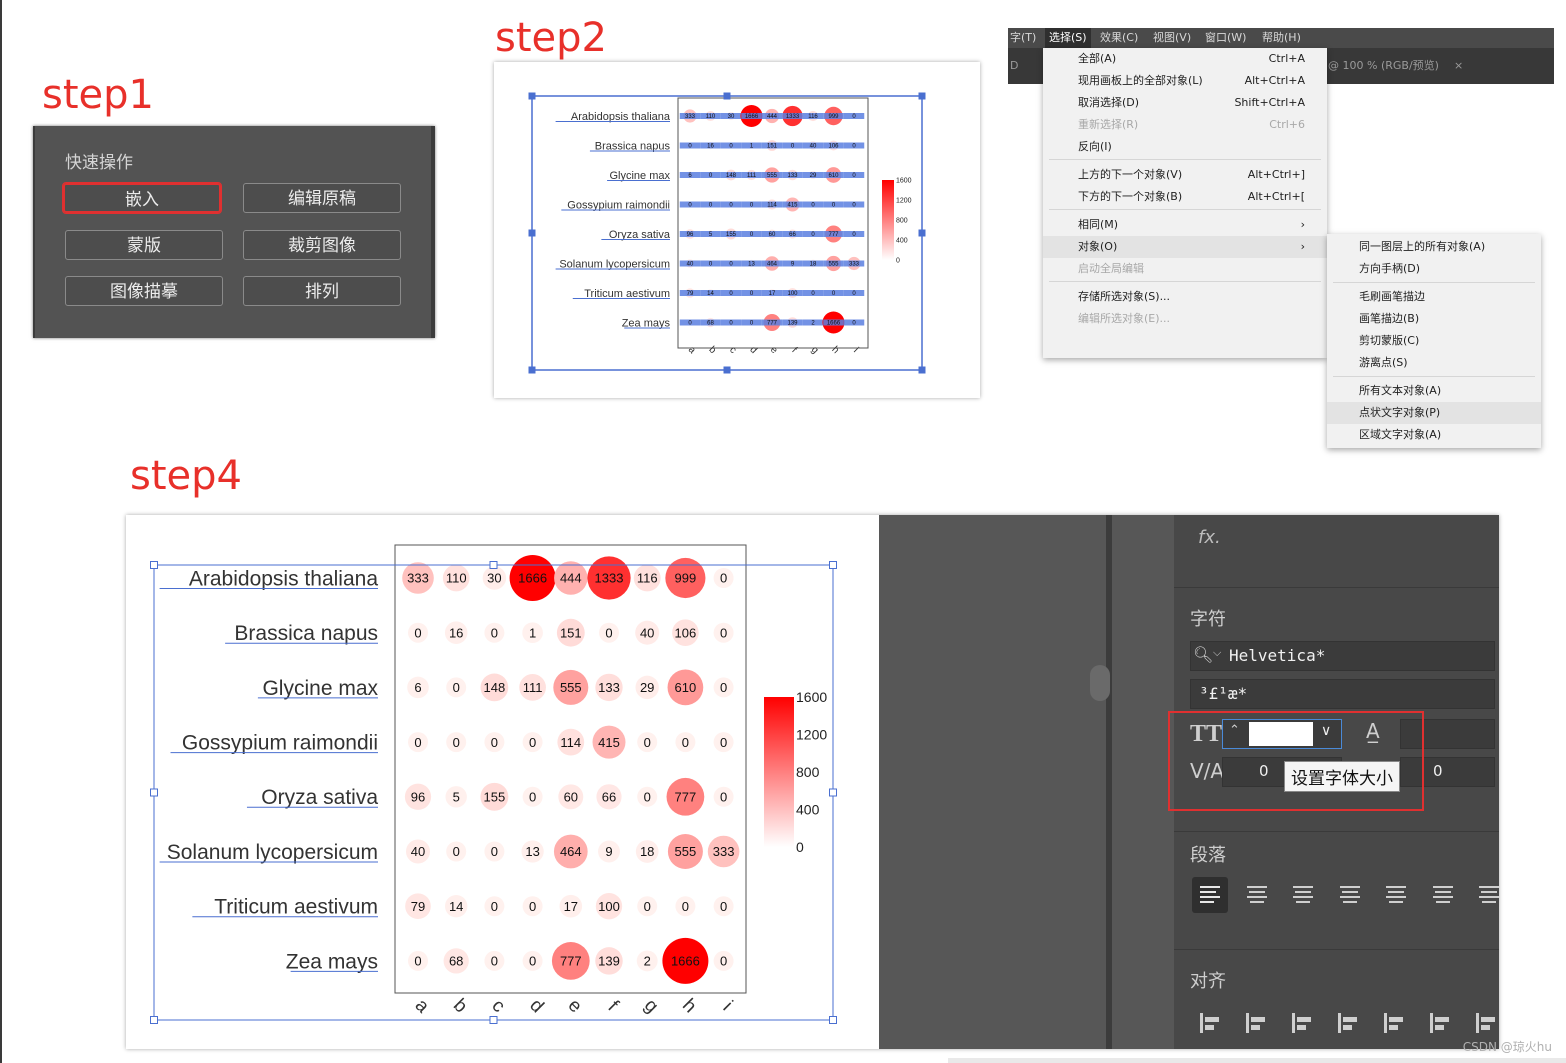 This screenshot has height=1063, width=1566. I want to click on menu-select: 选择(S), so click(1068, 38).